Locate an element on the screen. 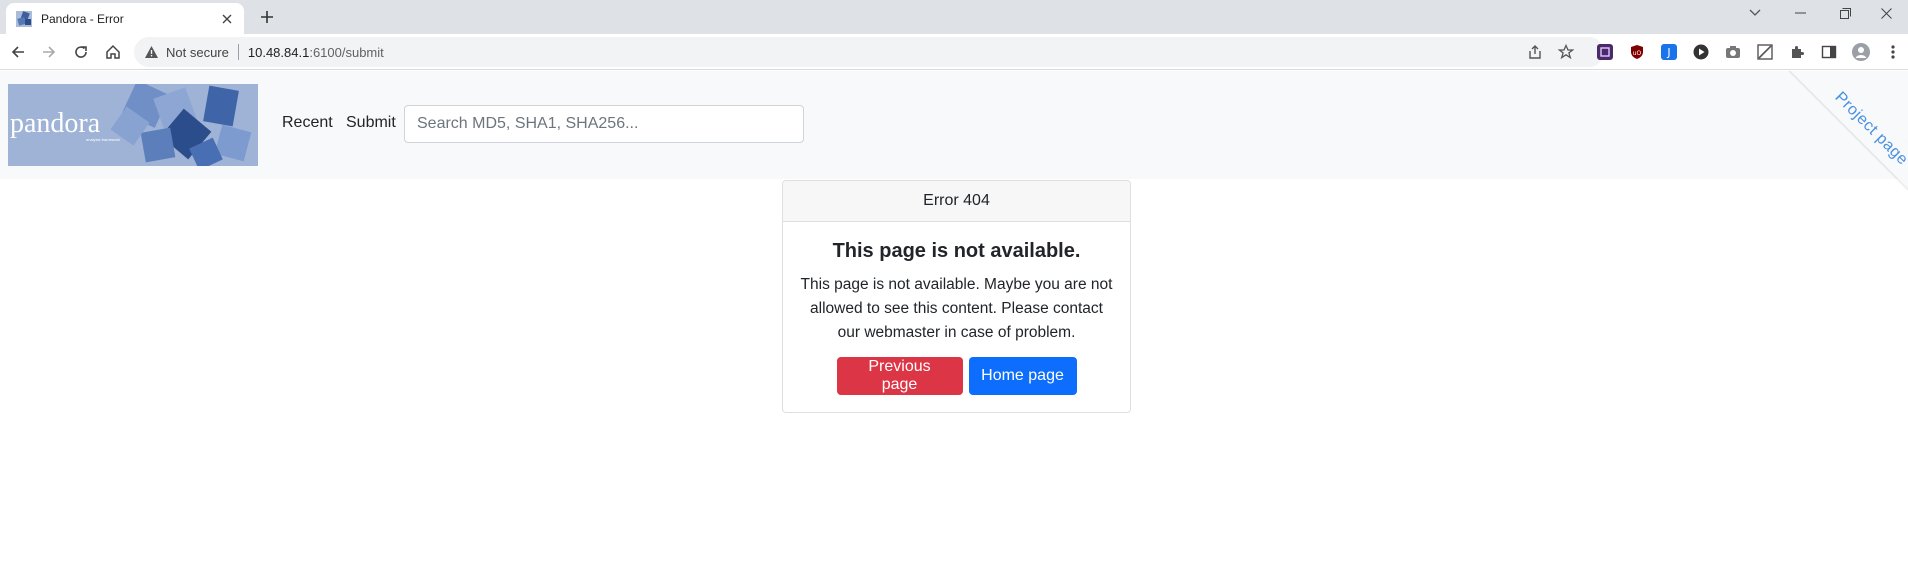  ublock-origin-icon: uO is located at coordinates (1637, 52).